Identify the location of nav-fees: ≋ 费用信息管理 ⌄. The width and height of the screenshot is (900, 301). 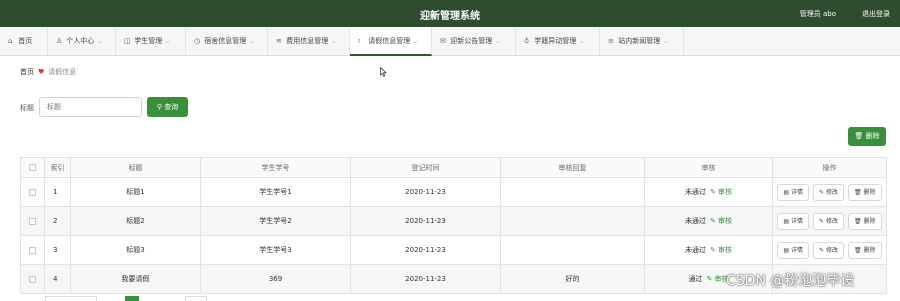
(309, 41).